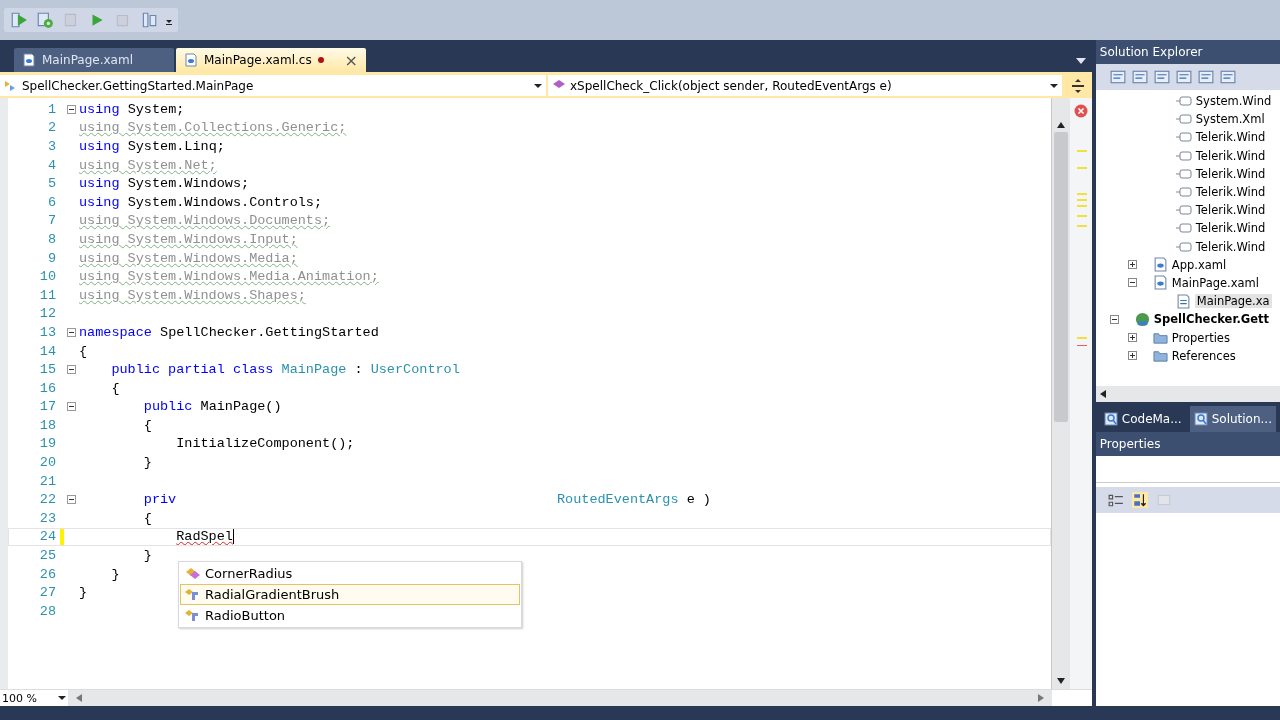 The height and width of the screenshot is (720, 1280). Describe the element at coordinates (1233, 301) in the screenshot. I see `tree-item: MainPage.xa` at that location.